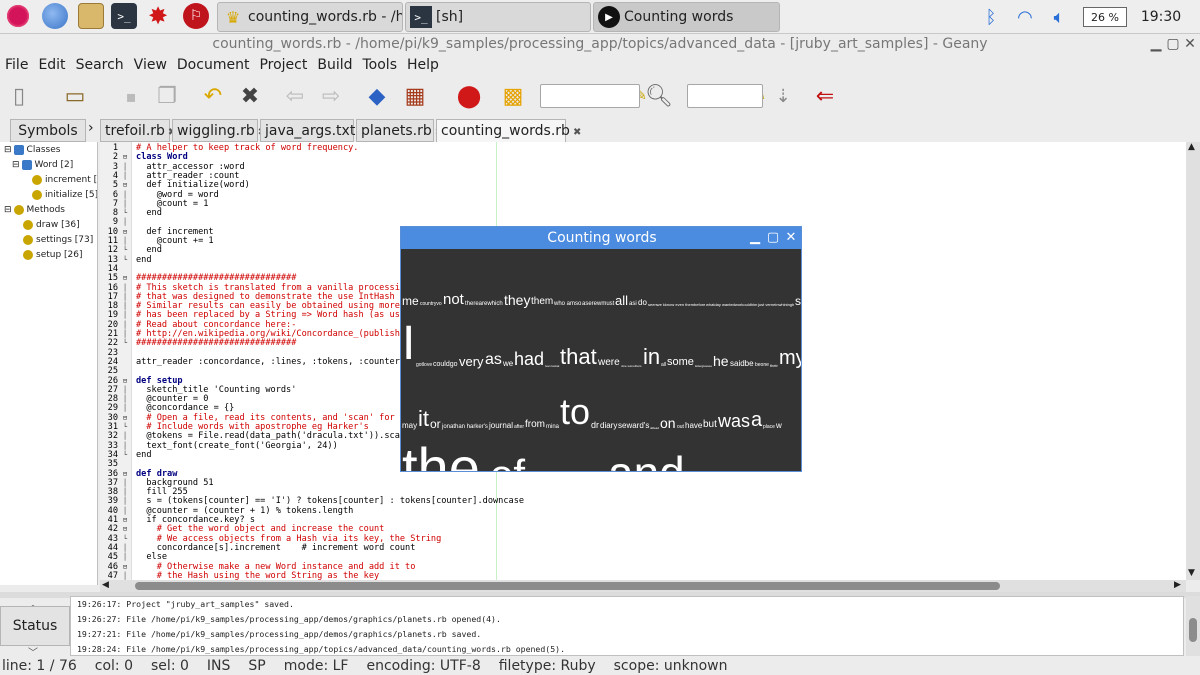 Image resolution: width=1200 pixels, height=675 pixels. What do you see at coordinates (51, 225) in the screenshot?
I see `tree-draw: draw [36]` at bounding box center [51, 225].